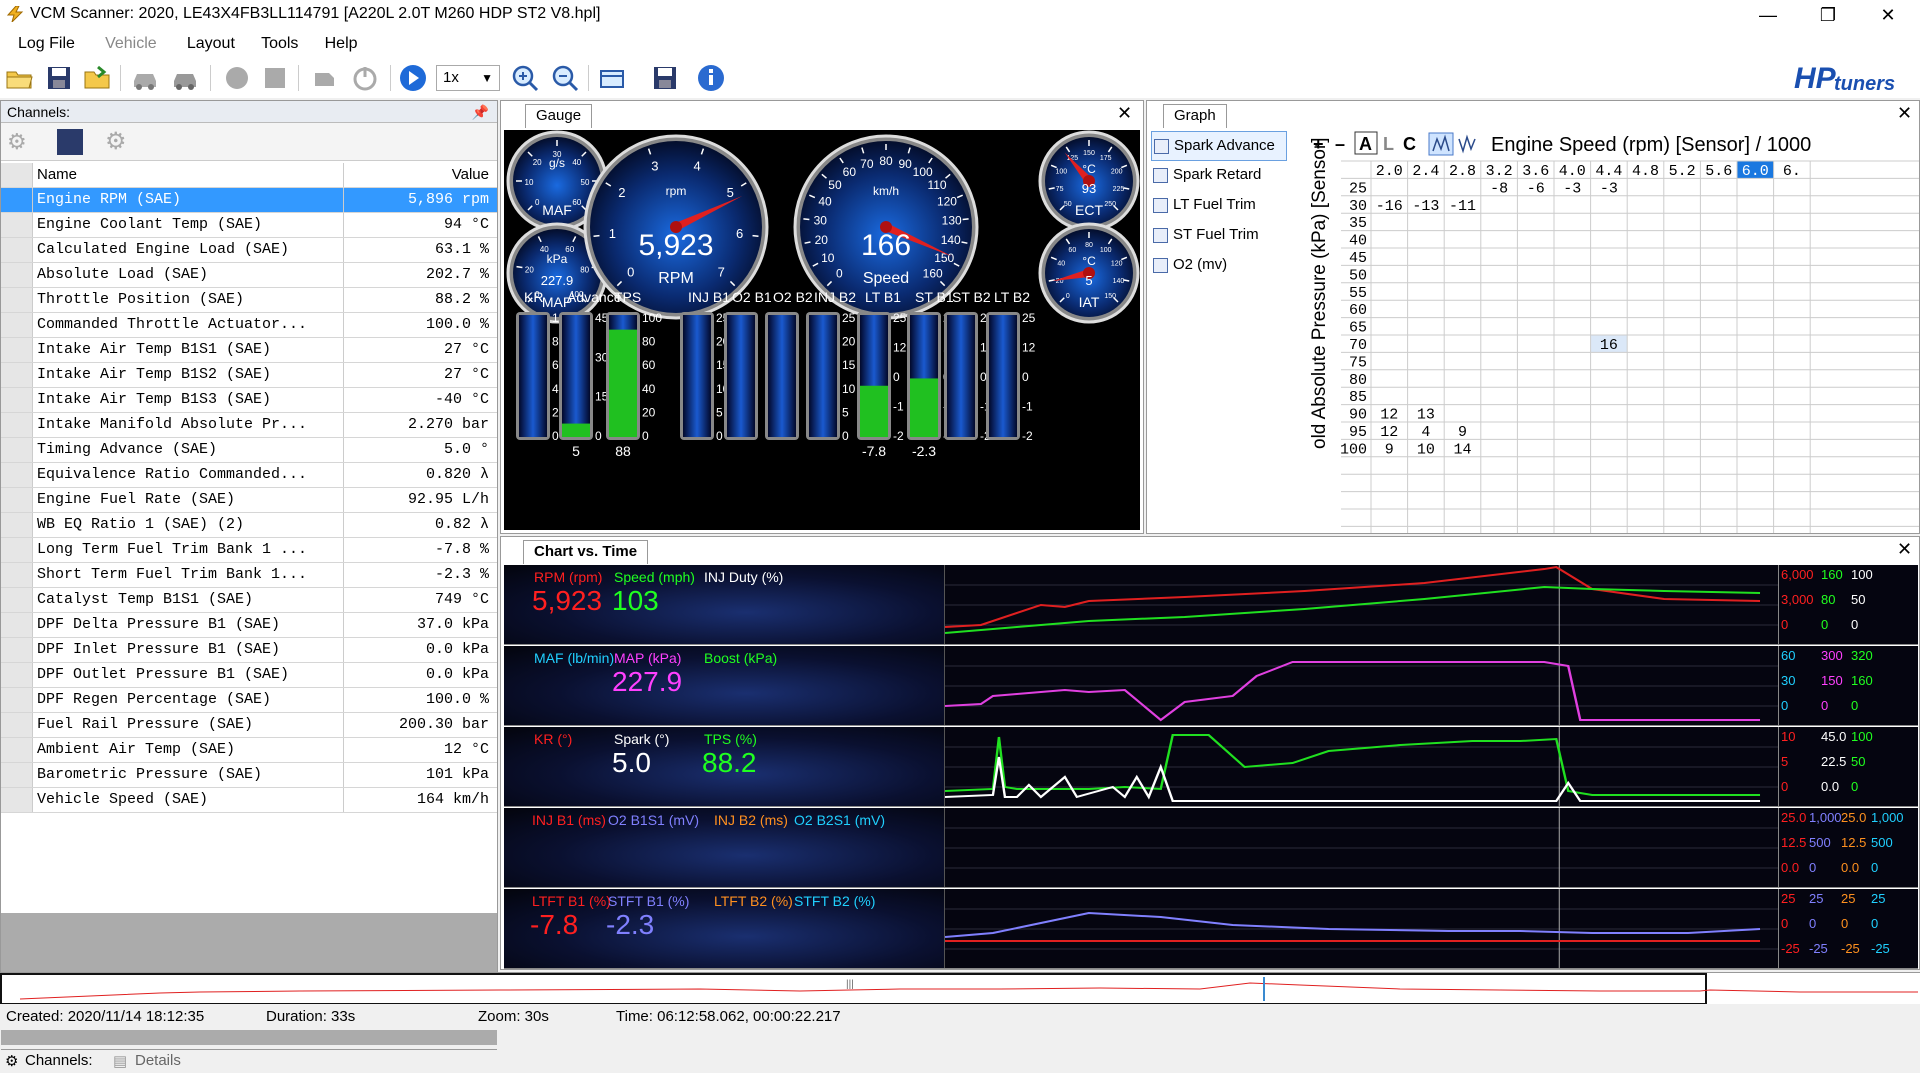  What do you see at coordinates (145, 78) in the screenshot?
I see `vehicle-connect-icon` at bounding box center [145, 78].